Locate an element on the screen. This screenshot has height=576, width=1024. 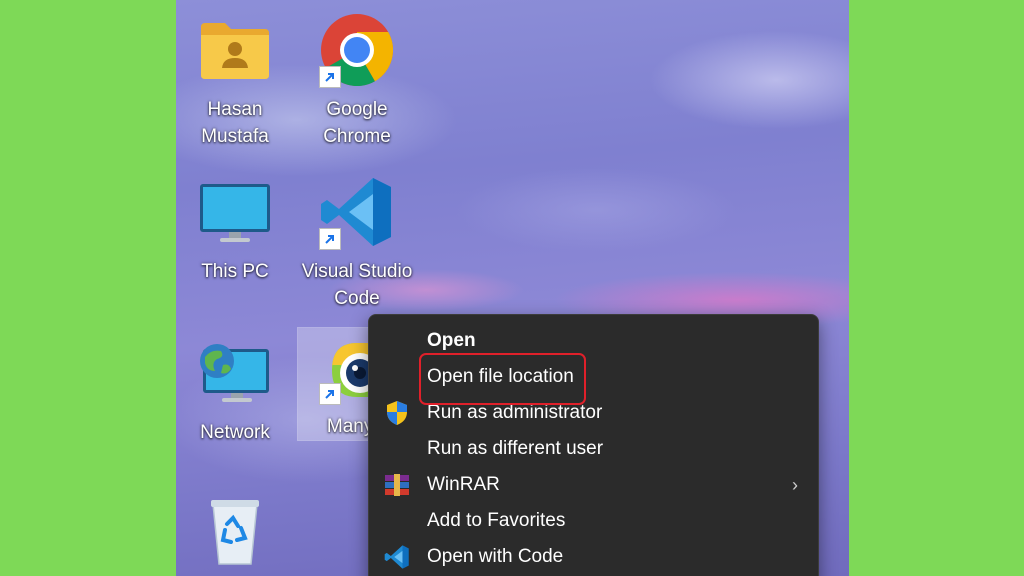
desktop-icon-user-folder: Hasan Mustafa is located at coordinates (235, 80).